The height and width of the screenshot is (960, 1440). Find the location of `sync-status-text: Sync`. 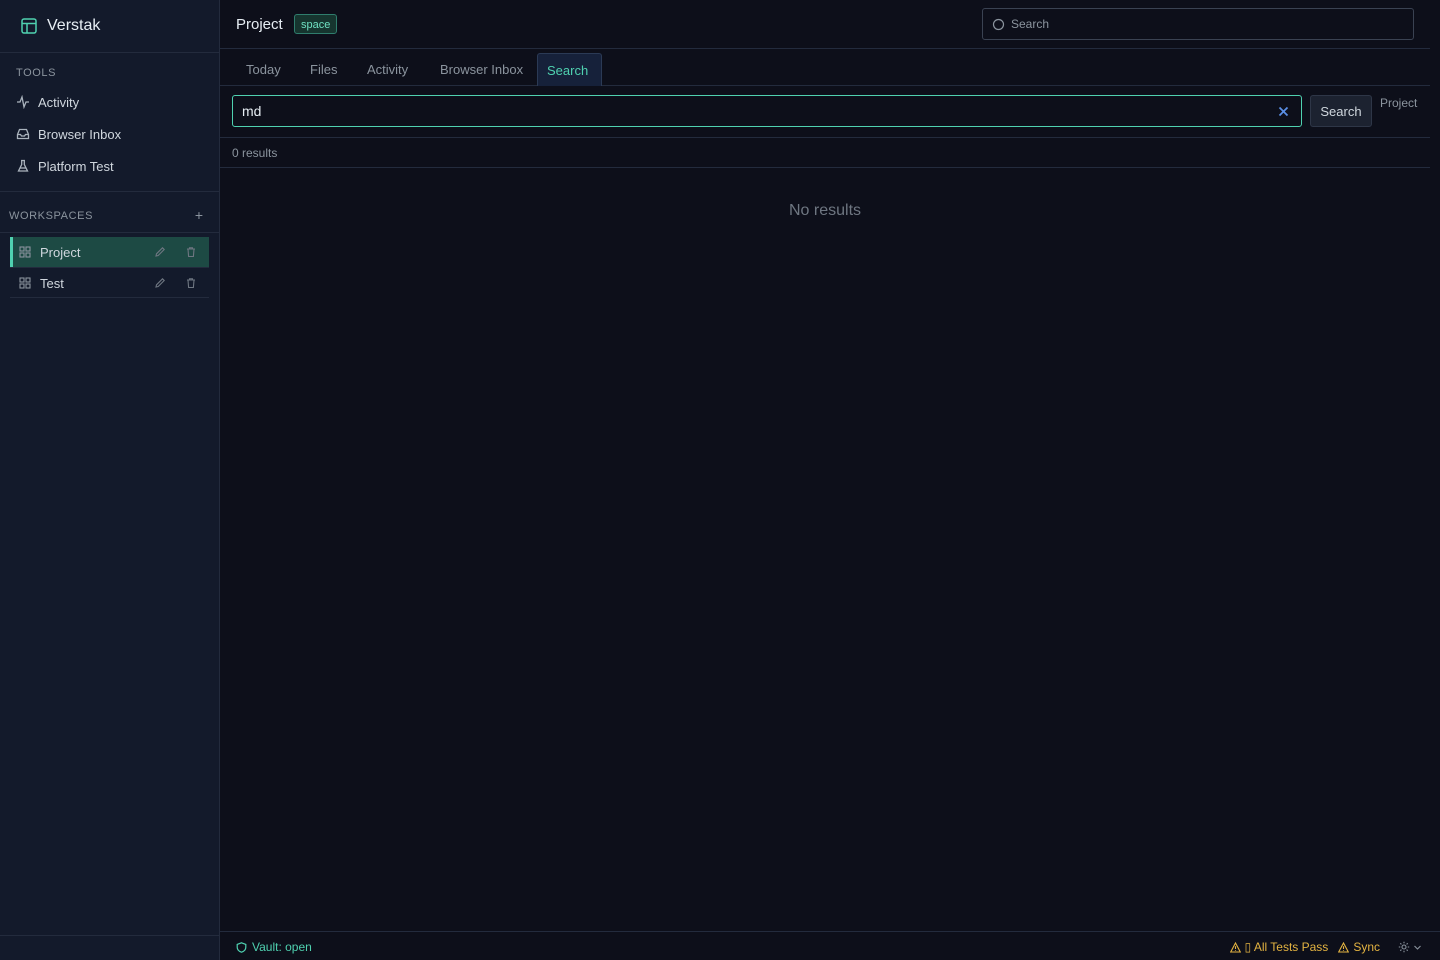

sync-status-text: Sync is located at coordinates (1366, 947).